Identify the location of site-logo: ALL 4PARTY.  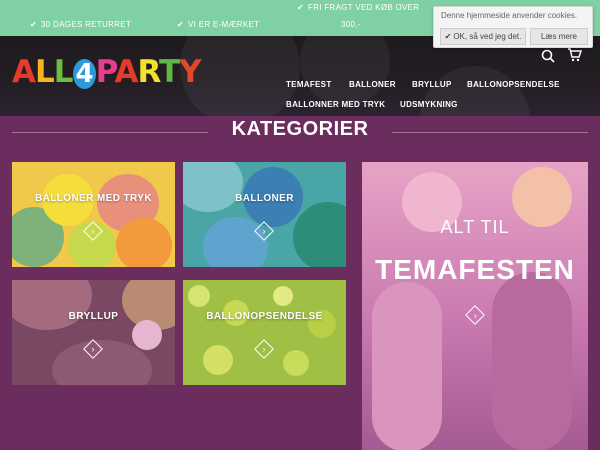
(107, 72).